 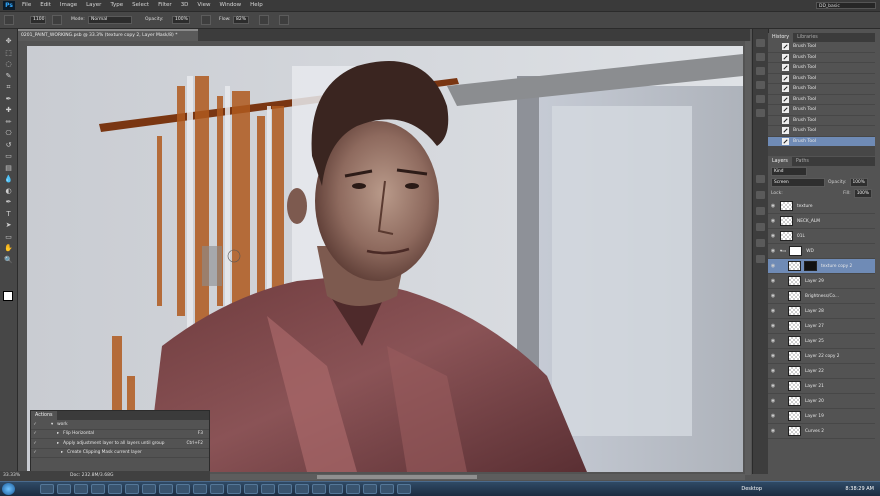 What do you see at coordinates (862, 193) in the screenshot?
I see `layer-fill-field: 100%` at bounding box center [862, 193].